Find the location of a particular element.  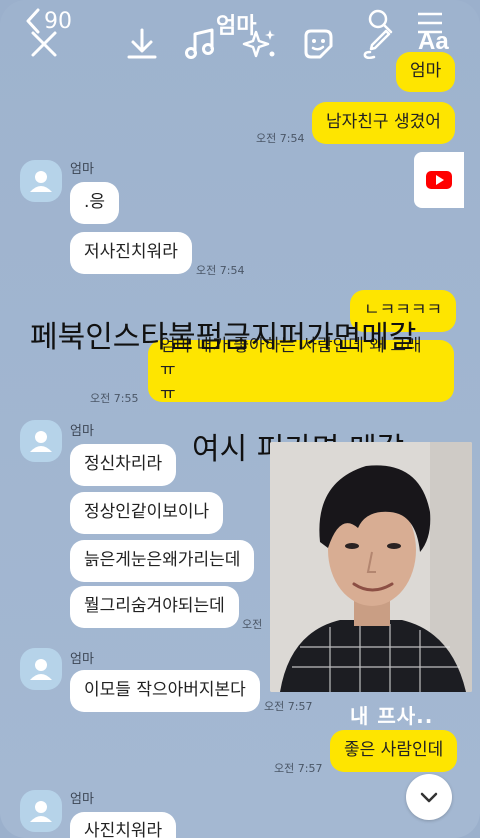

sticker-button is located at coordinates (318, 44).